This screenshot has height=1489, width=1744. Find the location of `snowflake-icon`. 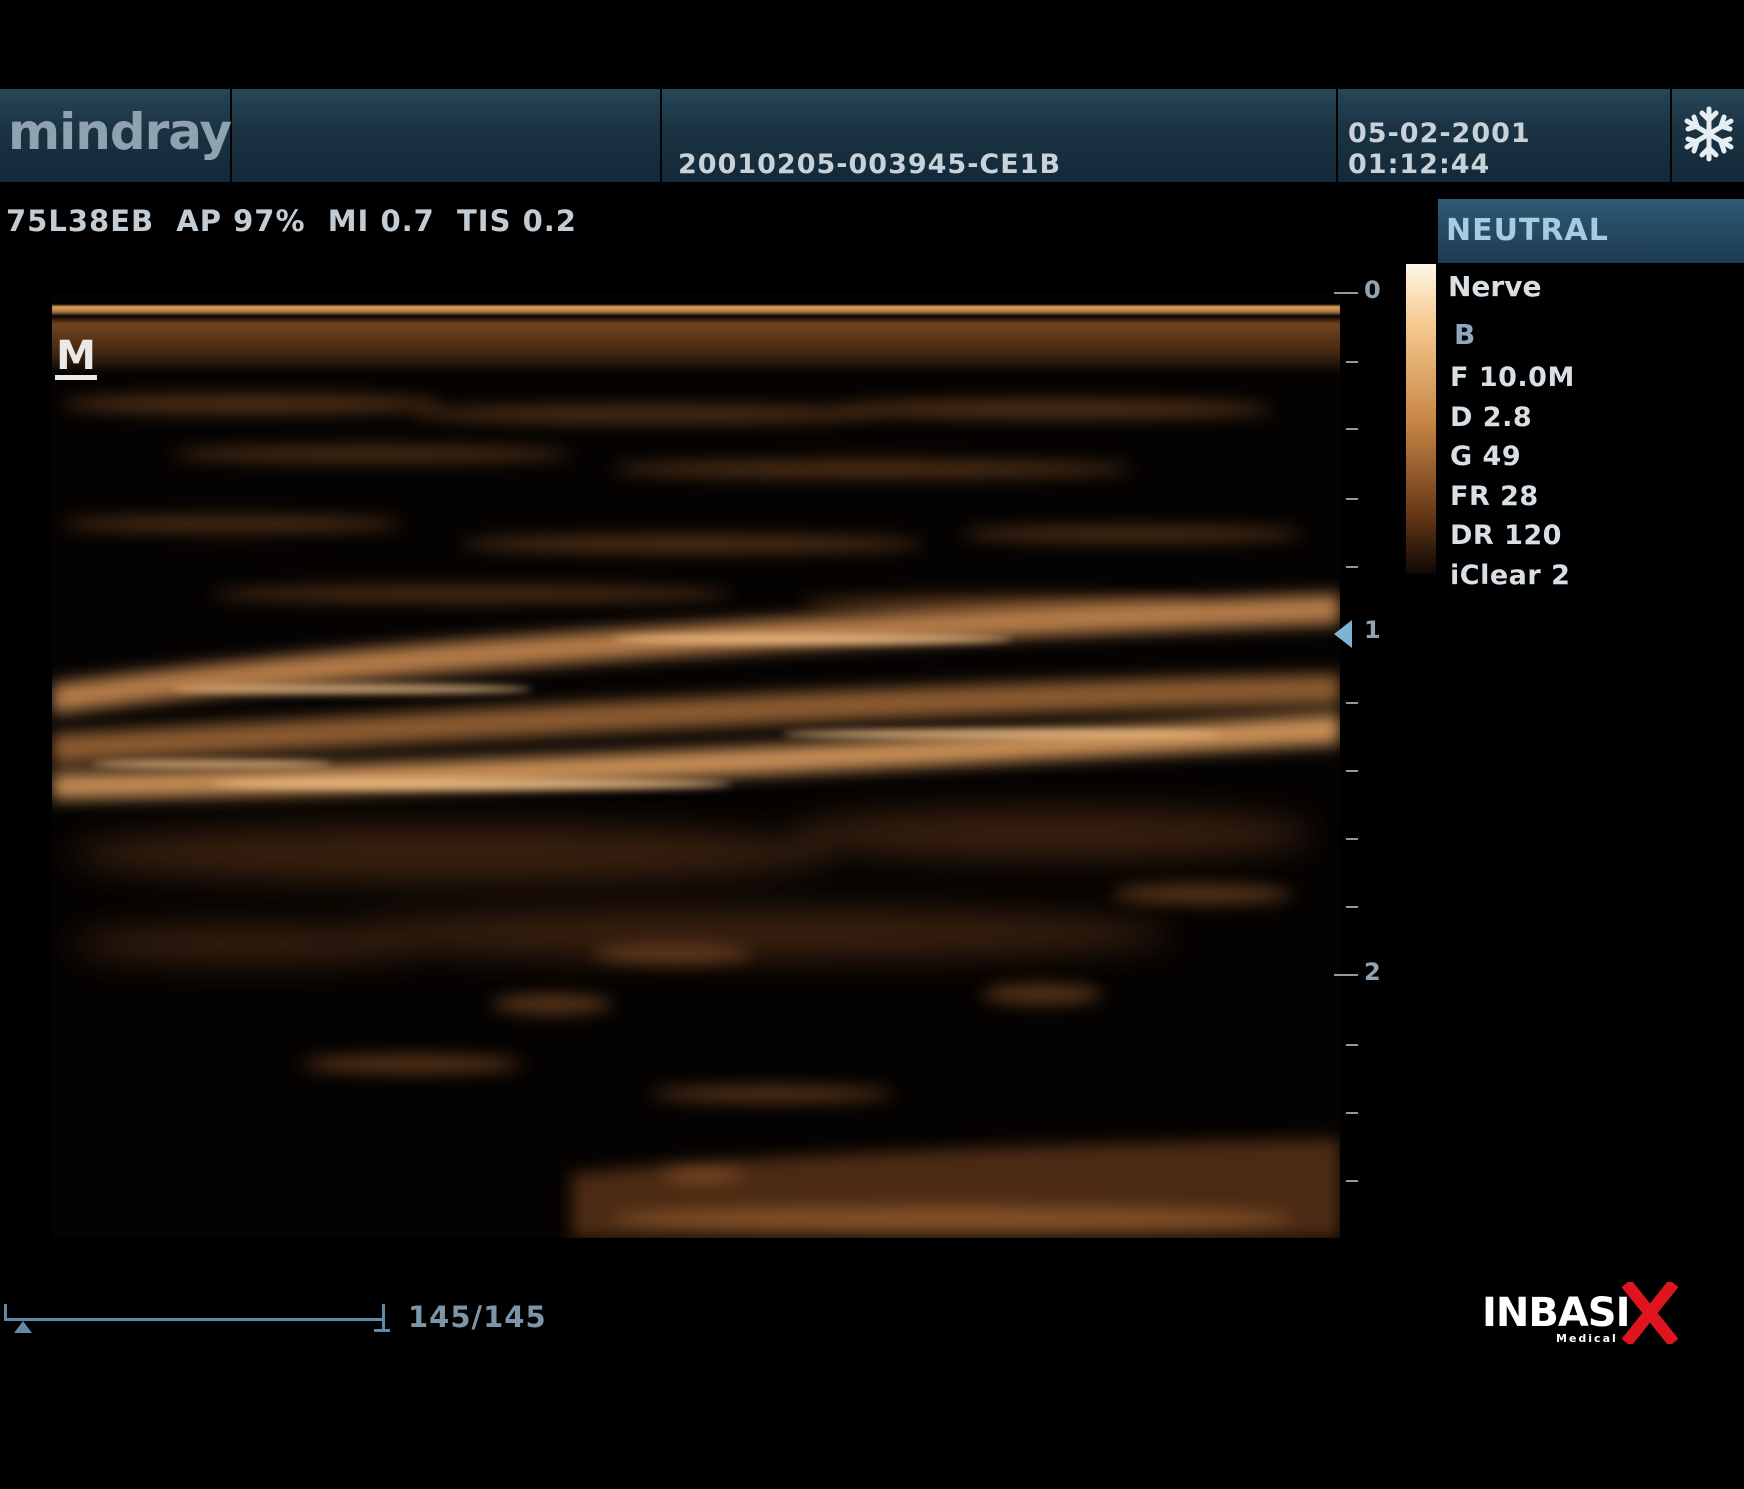

snowflake-icon is located at coordinates (1709, 134).